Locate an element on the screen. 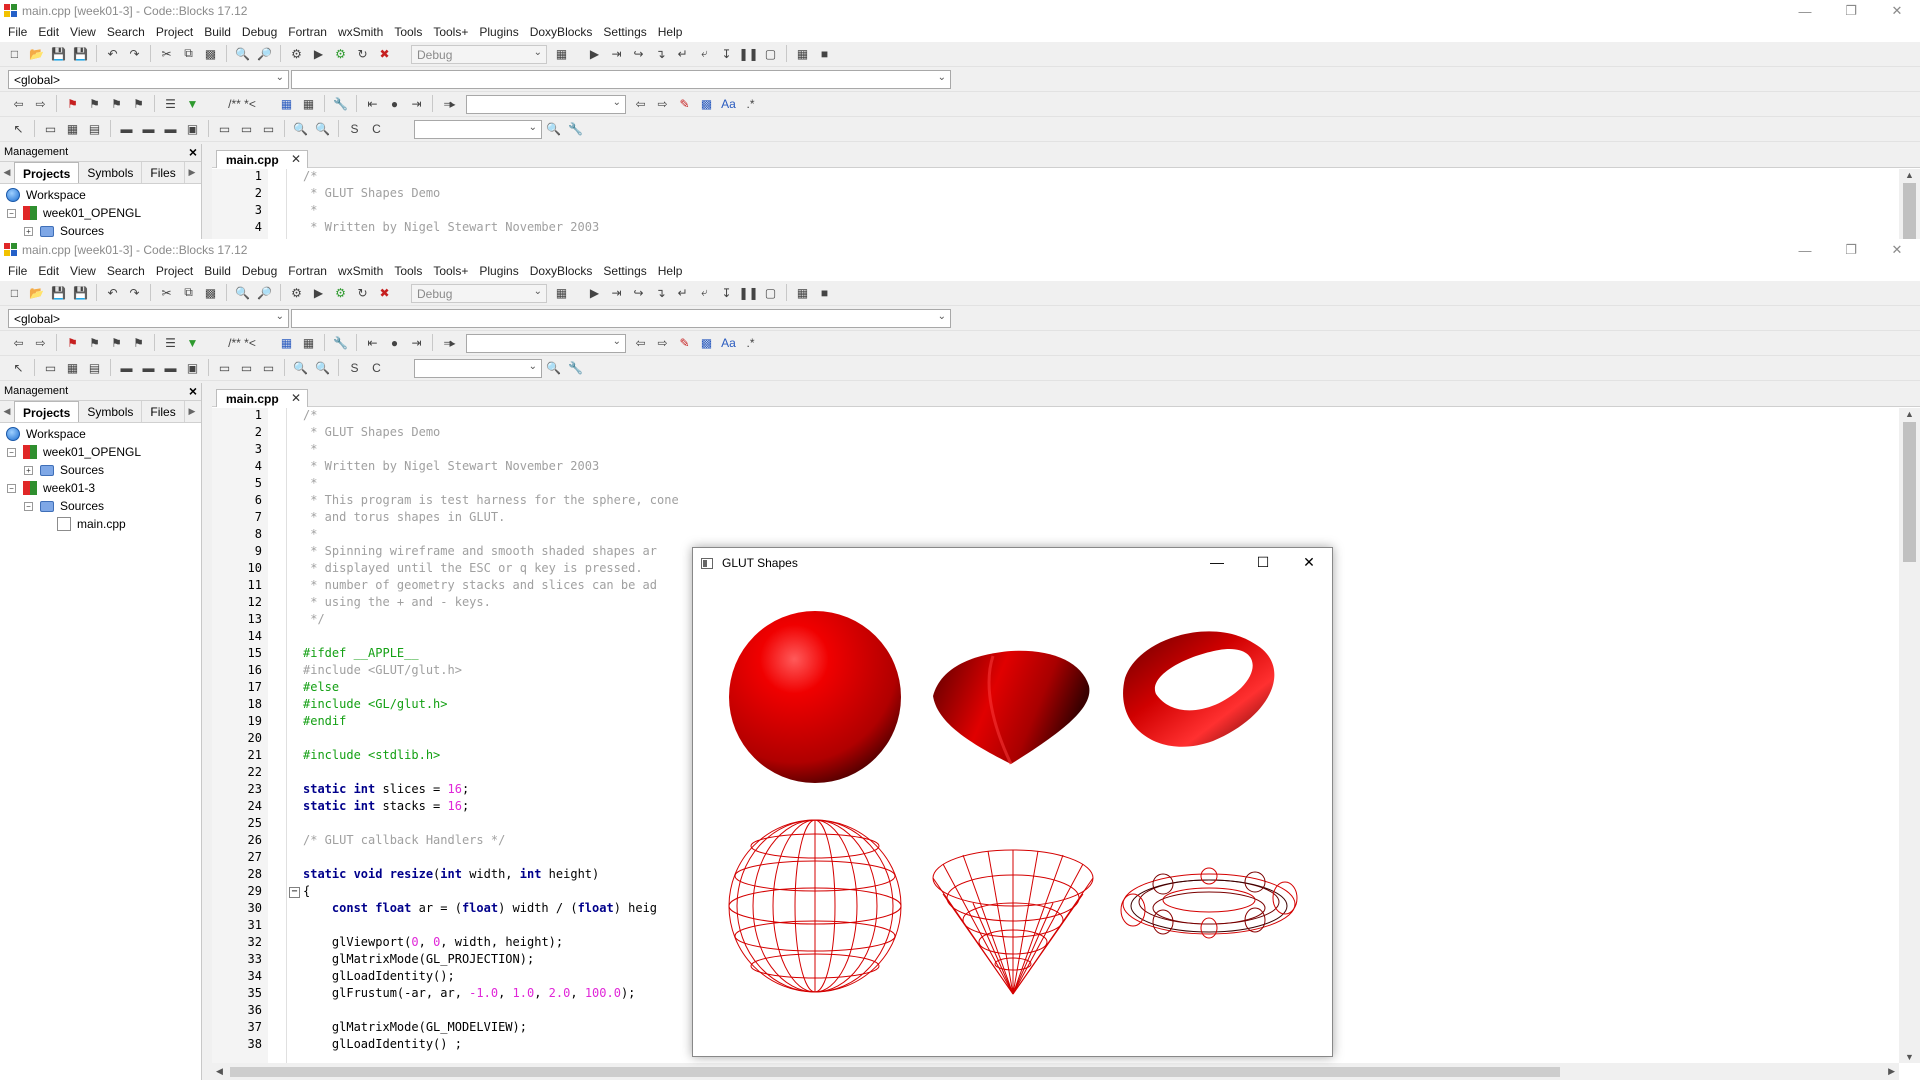  horizontal-scrollbar: ◀ ▶ is located at coordinates (1055, 1071).